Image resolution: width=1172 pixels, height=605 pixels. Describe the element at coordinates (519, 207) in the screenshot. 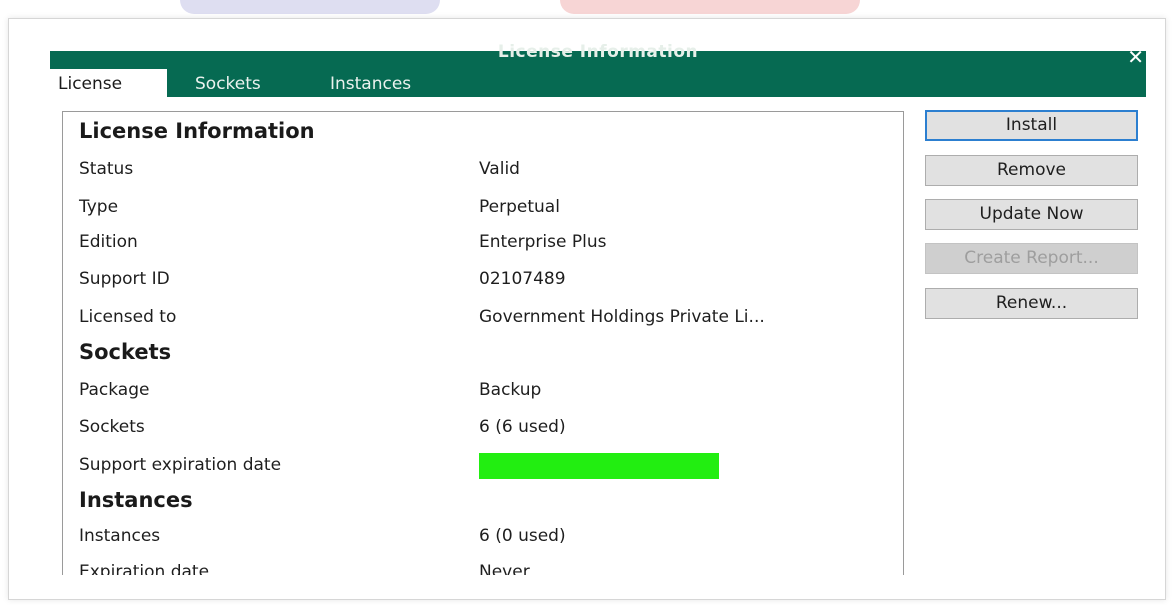

I see `row-value-type: Perpetual` at that location.